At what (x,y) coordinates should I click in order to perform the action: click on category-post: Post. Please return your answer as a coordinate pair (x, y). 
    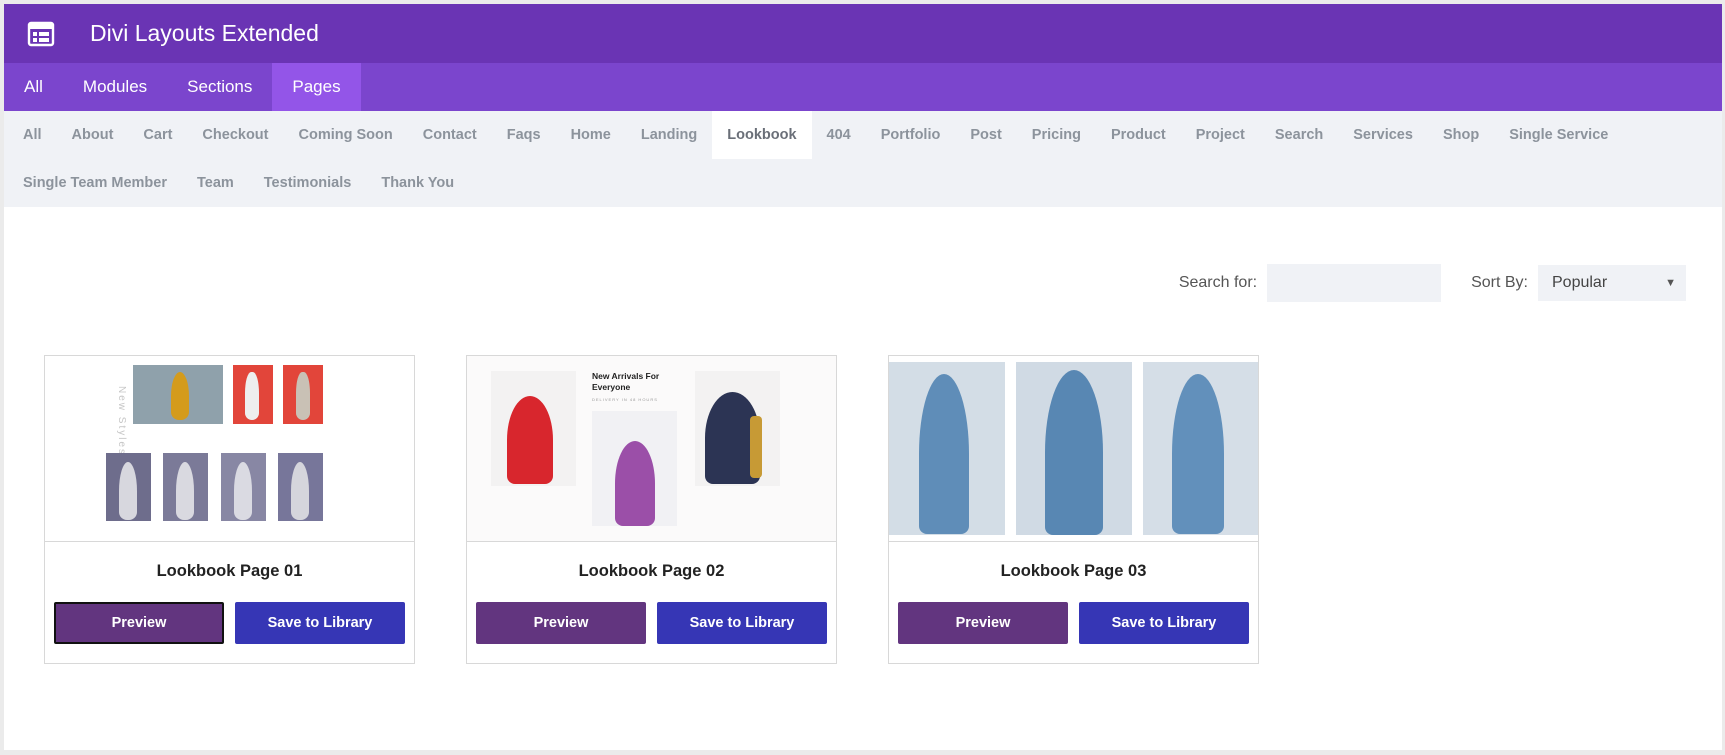
    Looking at the image, I should click on (985, 135).